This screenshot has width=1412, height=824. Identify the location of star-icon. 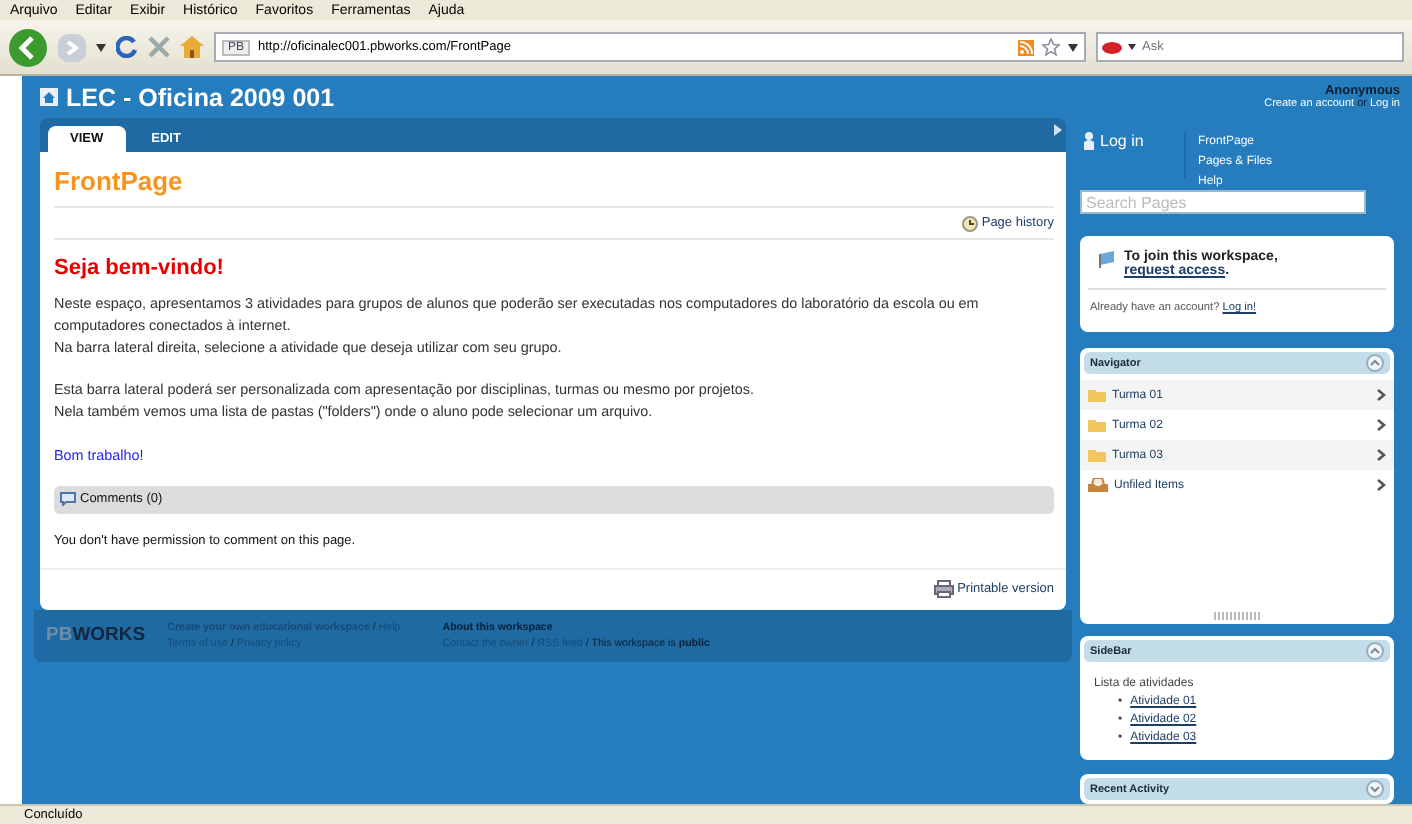
(1051, 47).